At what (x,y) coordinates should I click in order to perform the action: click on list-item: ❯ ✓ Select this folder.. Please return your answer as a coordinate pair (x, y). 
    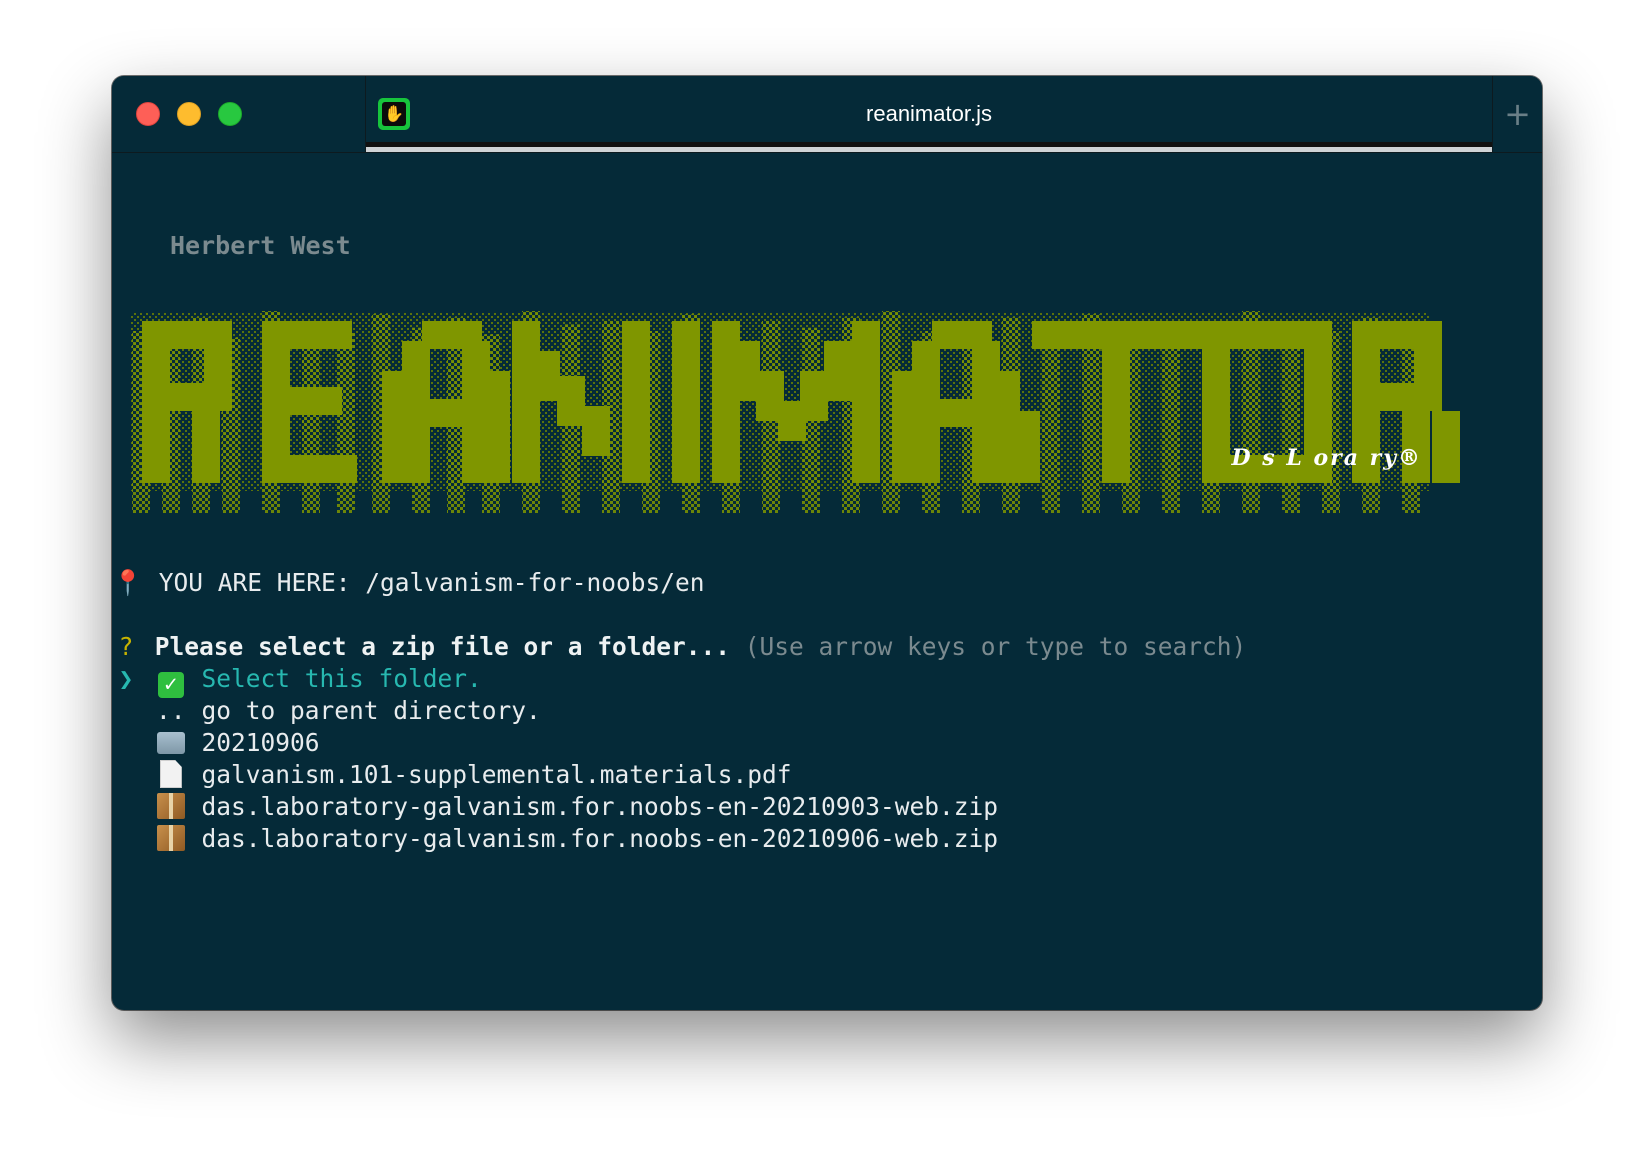
    Looking at the image, I should click on (297, 680).